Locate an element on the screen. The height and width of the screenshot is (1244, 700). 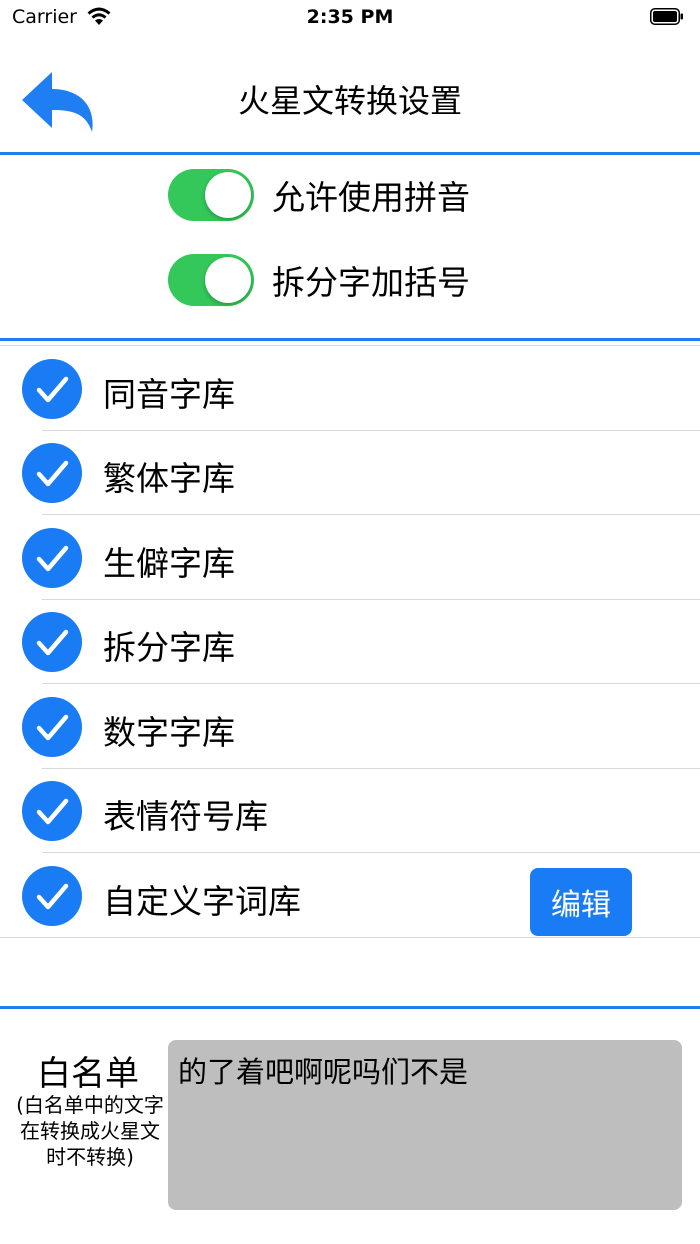
list-item-homophone: 同音字库 is located at coordinates (350, 389).